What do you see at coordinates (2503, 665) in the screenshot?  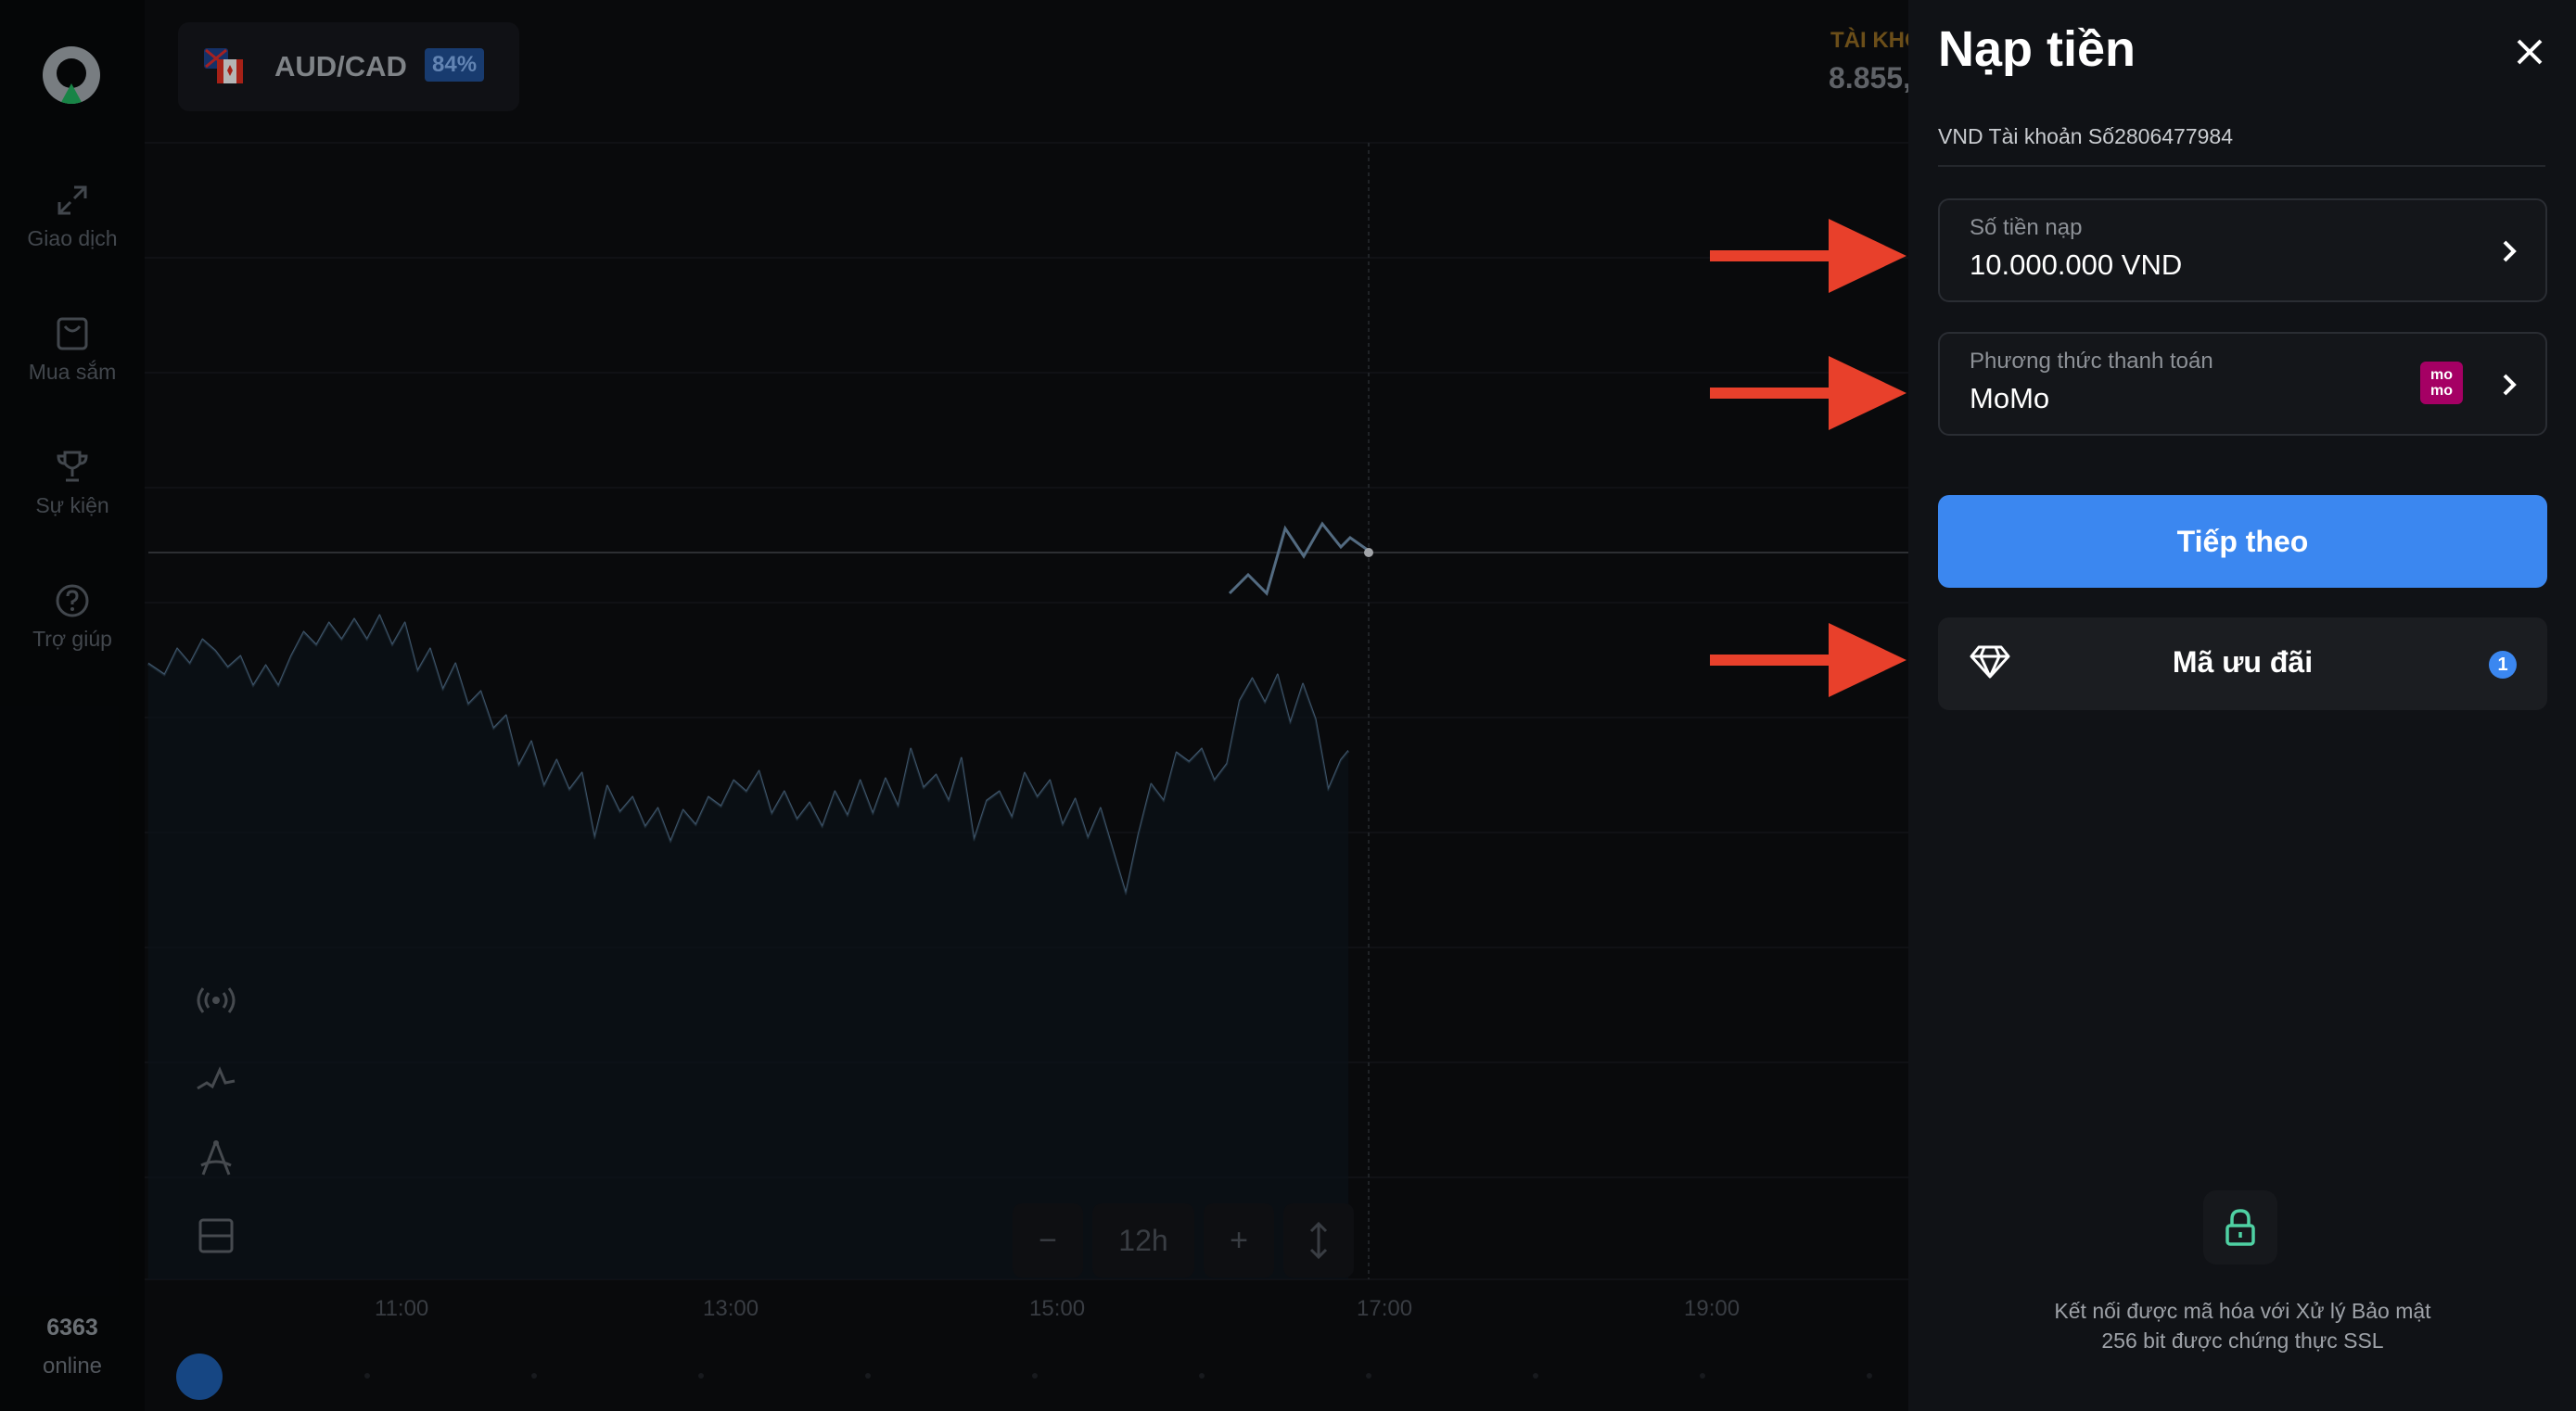 I see `promo-count-badge: 1` at bounding box center [2503, 665].